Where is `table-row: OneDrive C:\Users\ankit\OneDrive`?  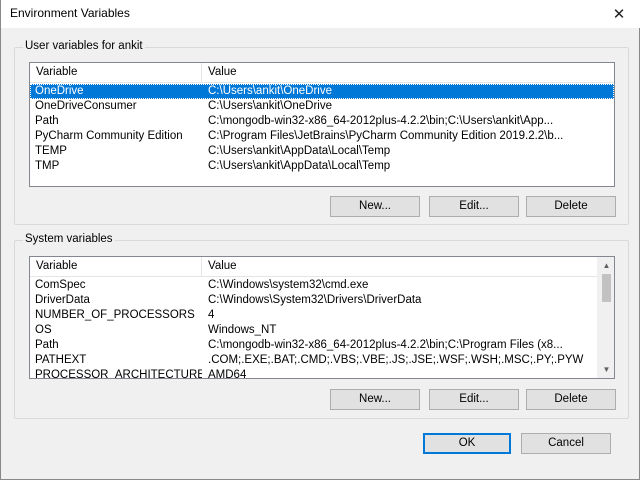 table-row: OneDrive C:\Users\ankit\OneDrive is located at coordinates (322, 91).